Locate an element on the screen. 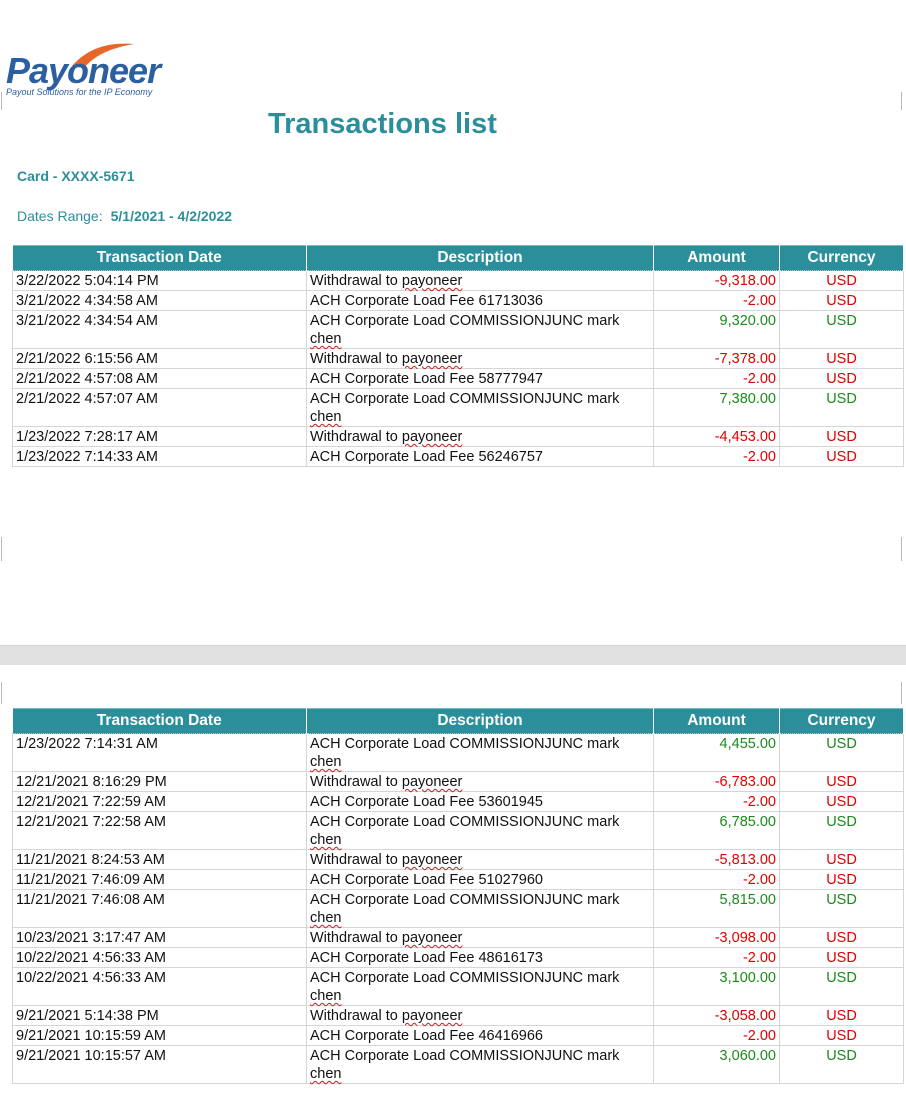  cell-date: 1/23/2022 7:14:31 AM is located at coordinates (159, 752).